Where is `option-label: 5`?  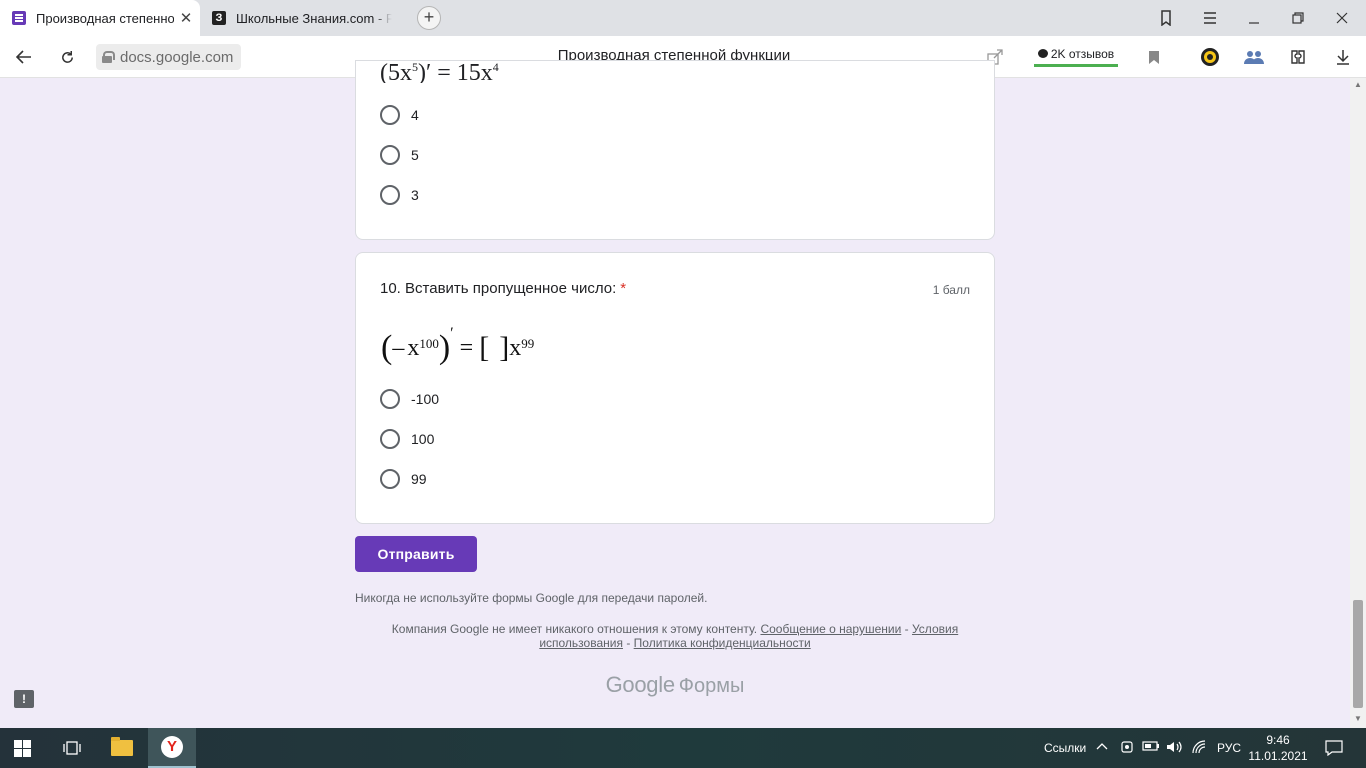 option-label: 5 is located at coordinates (415, 155).